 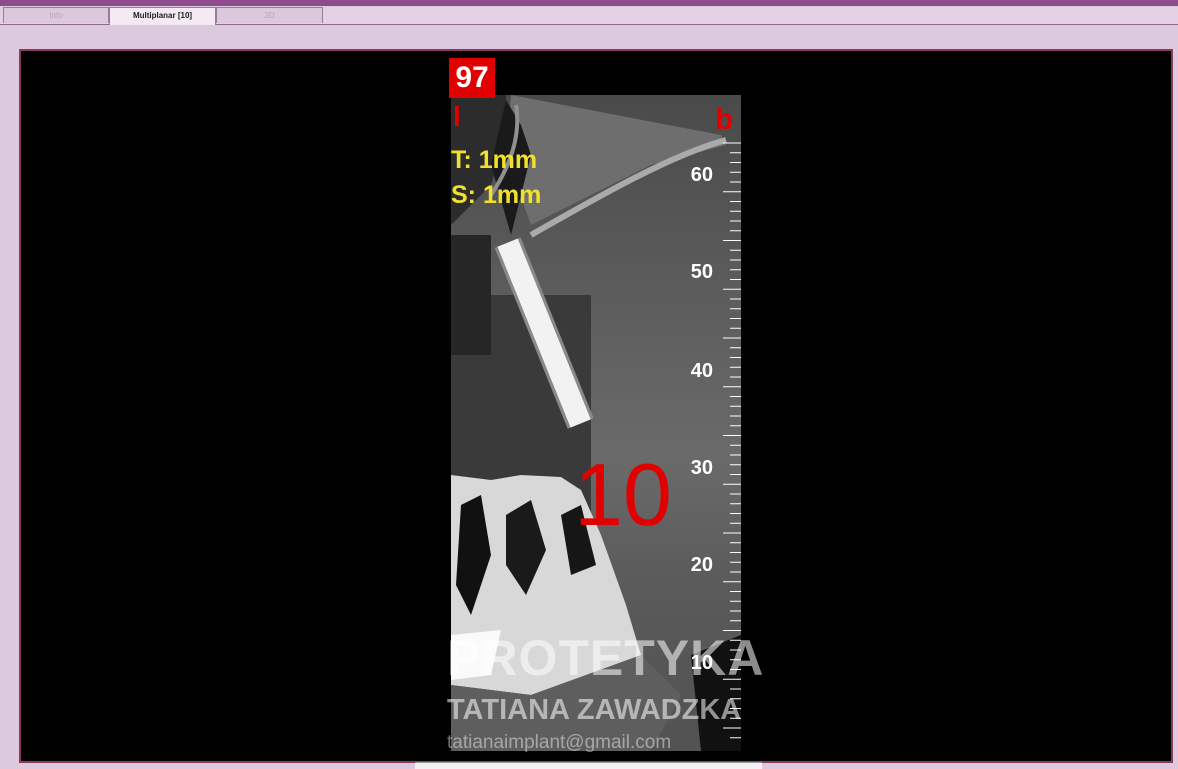 What do you see at coordinates (594, 710) in the screenshot?
I see `watermark-name: TATIANA ZAWADZKA` at bounding box center [594, 710].